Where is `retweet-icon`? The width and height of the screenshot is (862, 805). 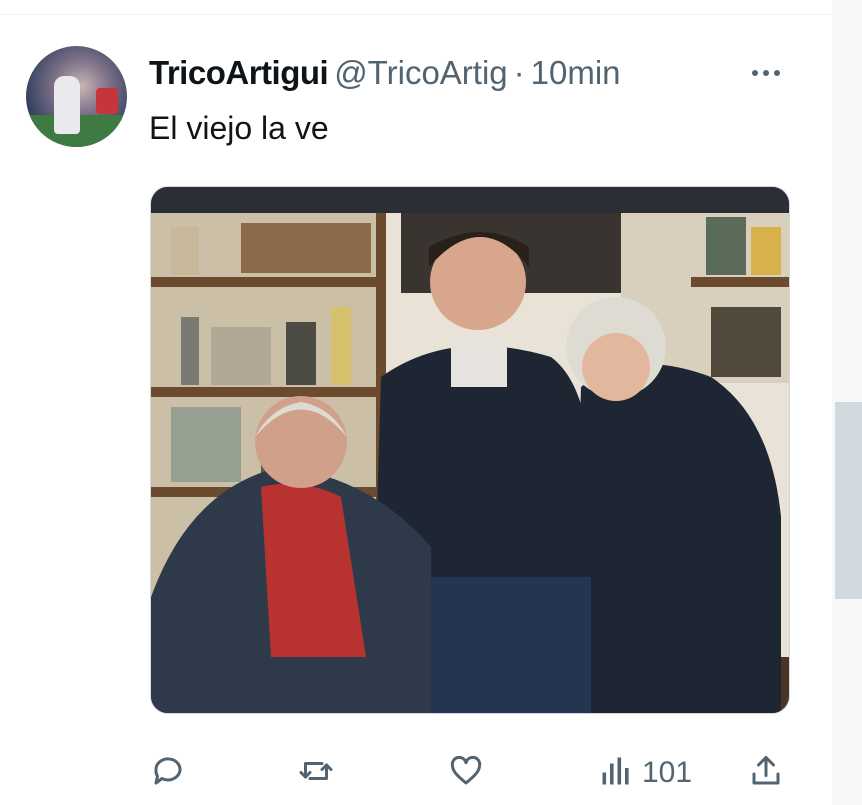
retweet-icon is located at coordinates (316, 773).